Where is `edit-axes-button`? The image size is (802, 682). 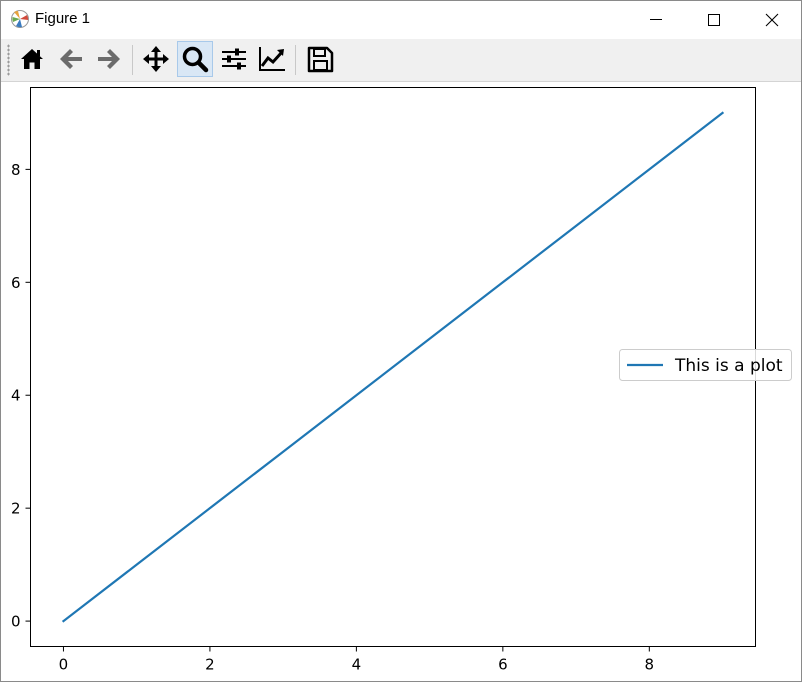 edit-axes-button is located at coordinates (272, 59).